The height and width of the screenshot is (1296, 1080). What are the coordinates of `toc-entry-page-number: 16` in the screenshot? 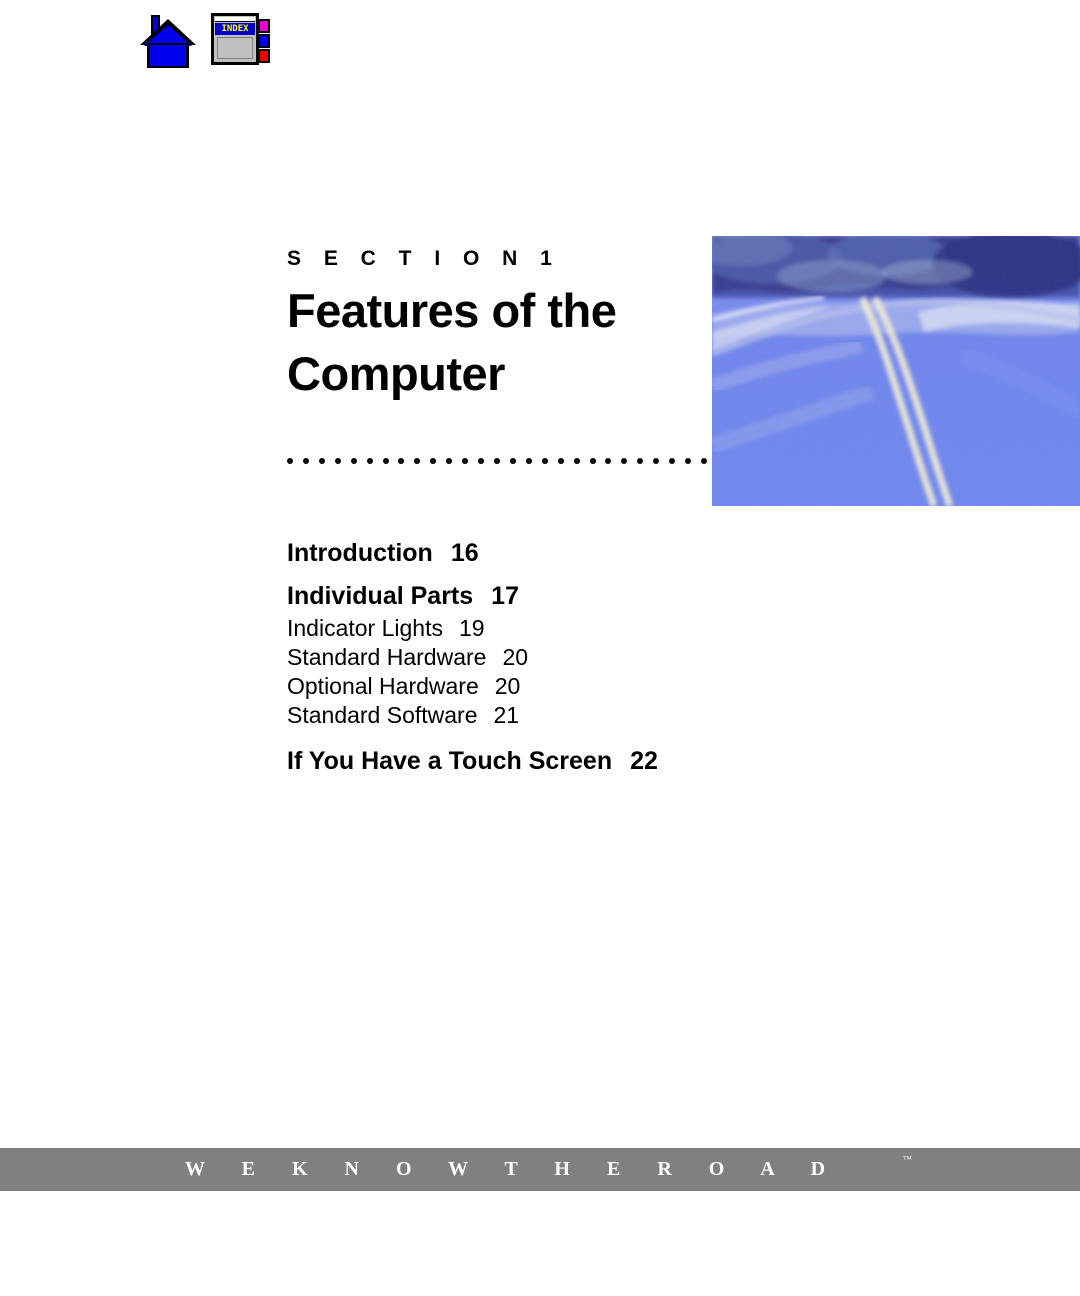 It's located at (464, 553).